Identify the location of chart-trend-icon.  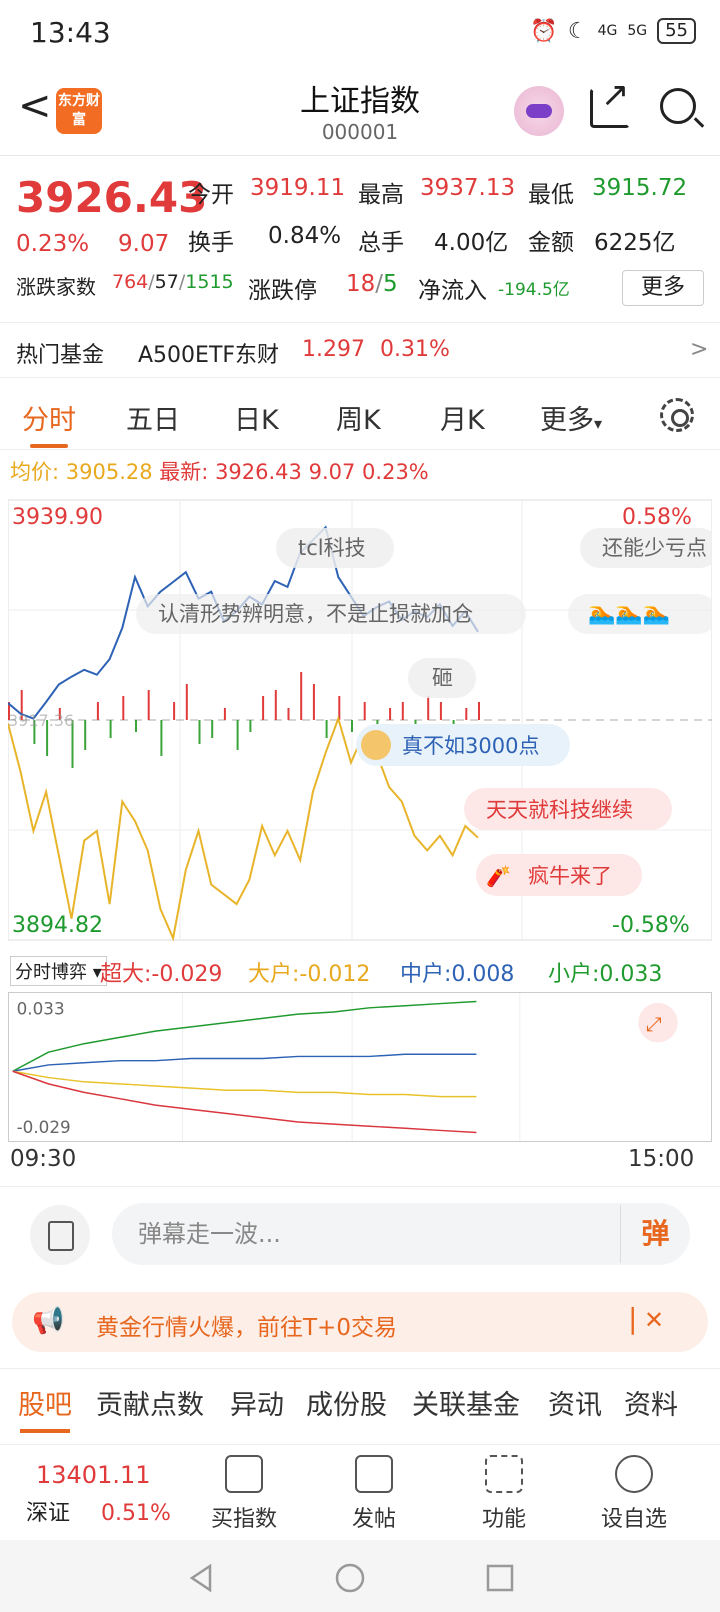
(244, 1474).